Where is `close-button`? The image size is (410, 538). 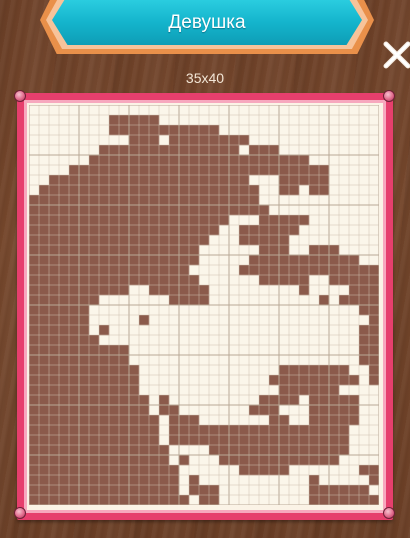
close-button is located at coordinates (395, 55).